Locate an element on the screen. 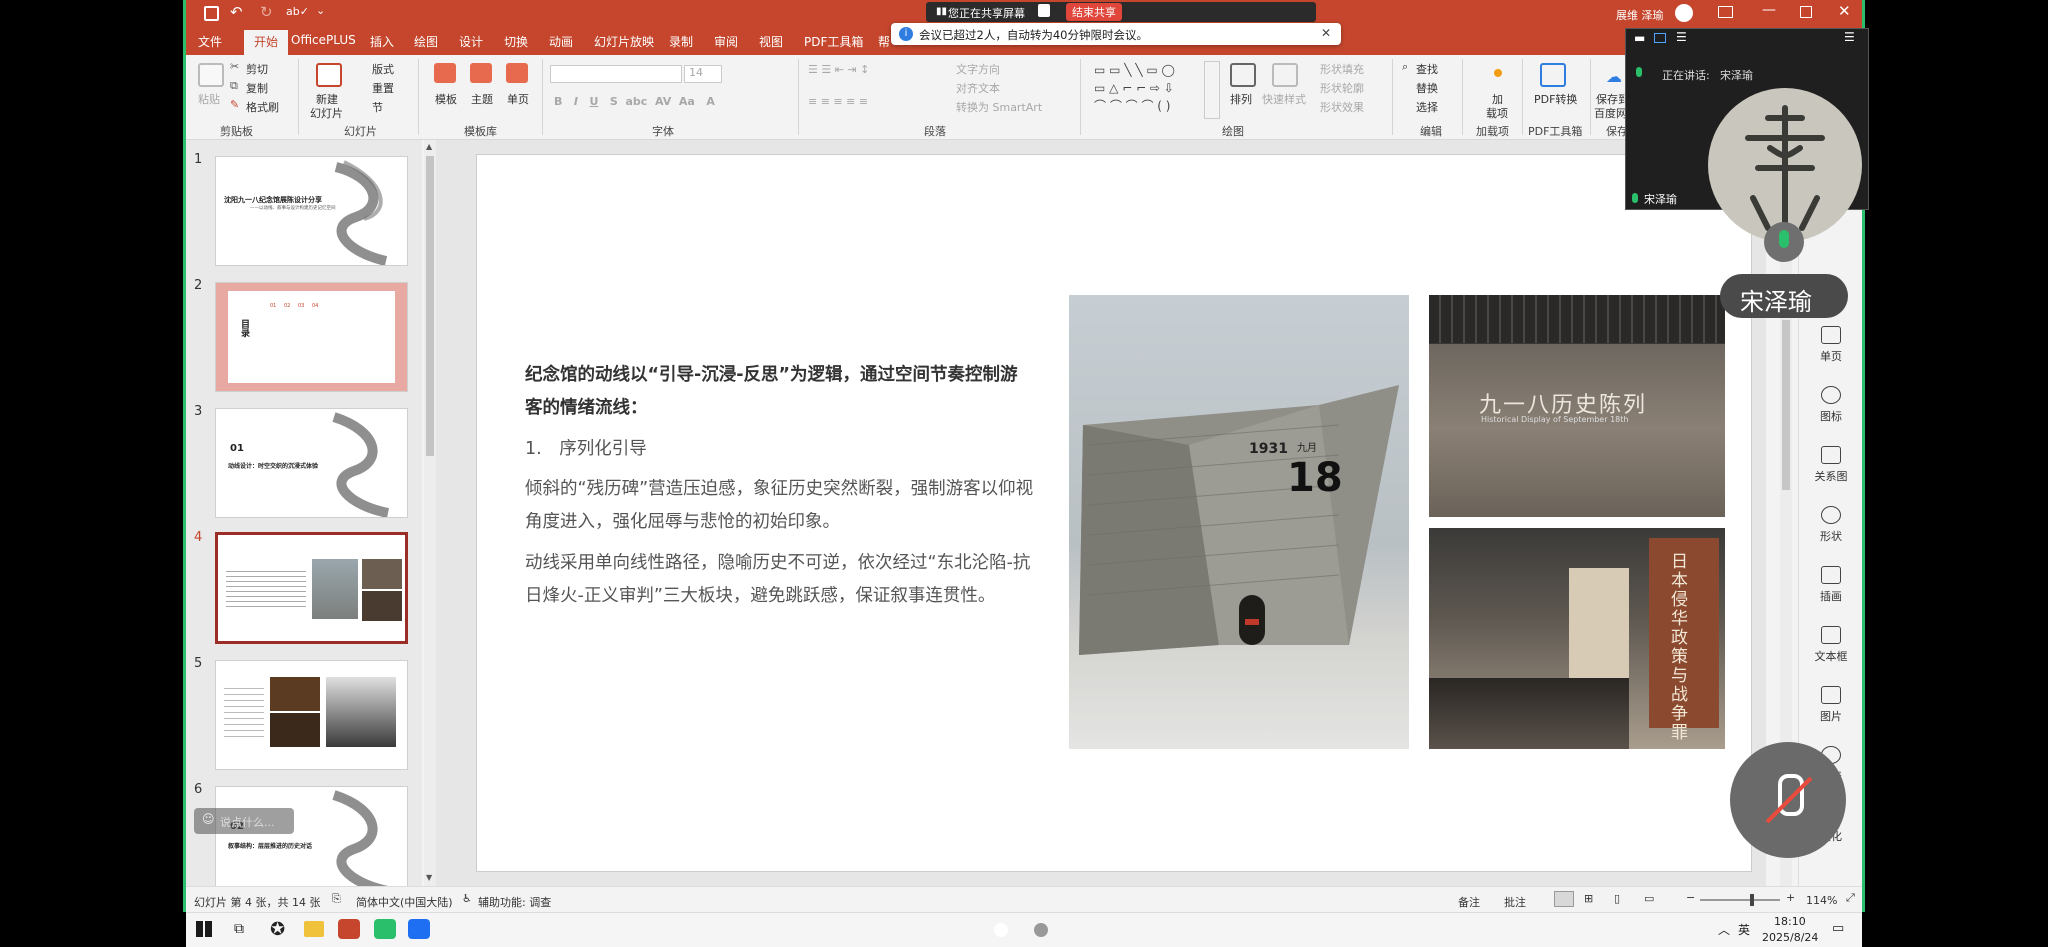  panel-menu-icon: ☰ is located at coordinates (1849, 37).